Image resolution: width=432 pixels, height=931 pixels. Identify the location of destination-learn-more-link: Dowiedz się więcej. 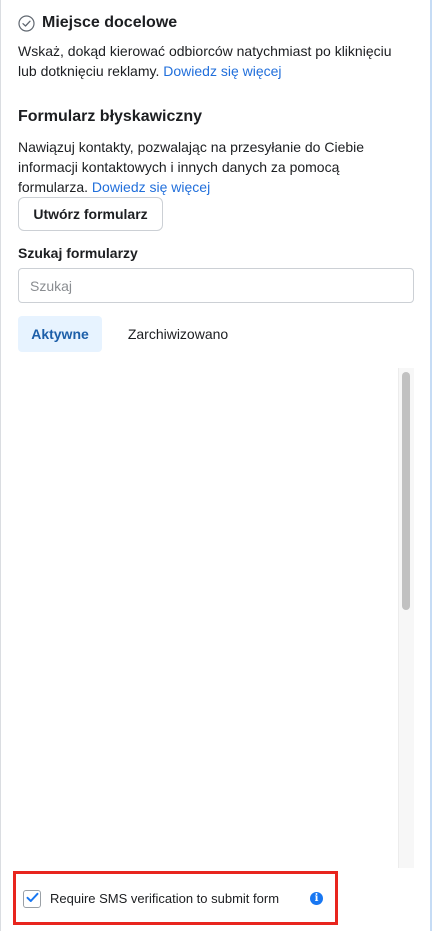
(222, 71).